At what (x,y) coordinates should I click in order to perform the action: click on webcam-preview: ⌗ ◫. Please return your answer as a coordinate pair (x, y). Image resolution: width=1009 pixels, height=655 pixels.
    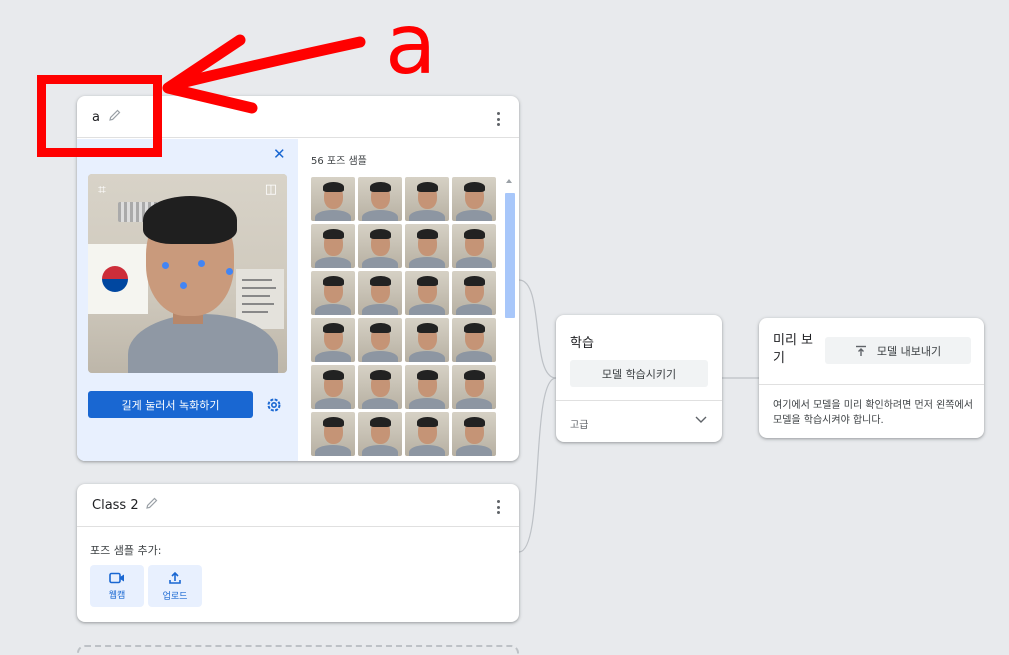
    Looking at the image, I should click on (187, 273).